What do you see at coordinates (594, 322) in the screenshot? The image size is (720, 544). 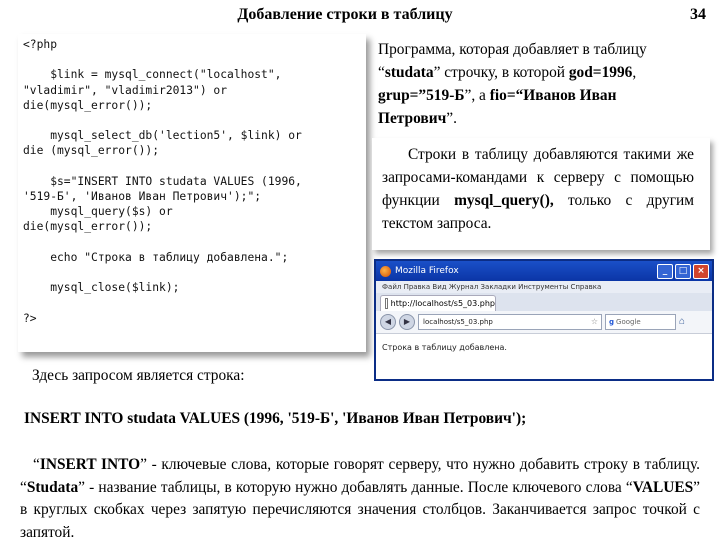 I see `bookmark-star-icon: ☆` at bounding box center [594, 322].